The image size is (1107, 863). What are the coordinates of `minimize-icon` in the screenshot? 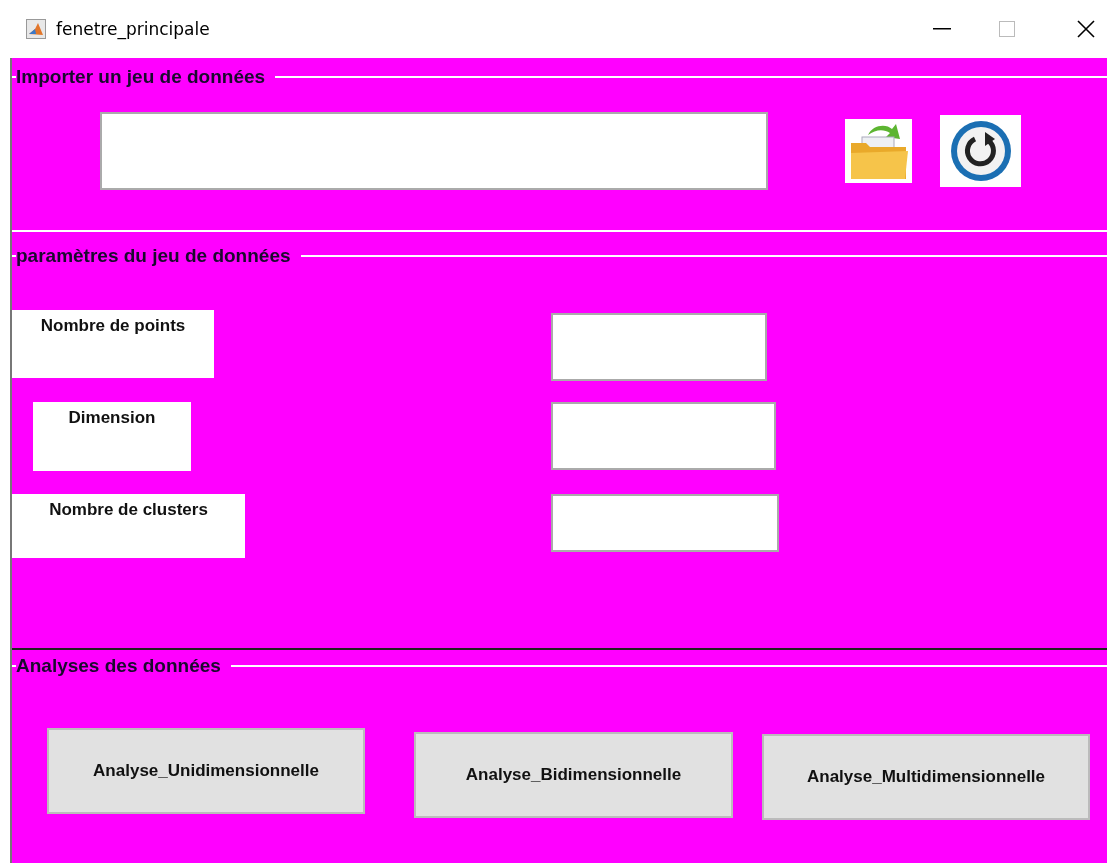 It's located at (942, 29).